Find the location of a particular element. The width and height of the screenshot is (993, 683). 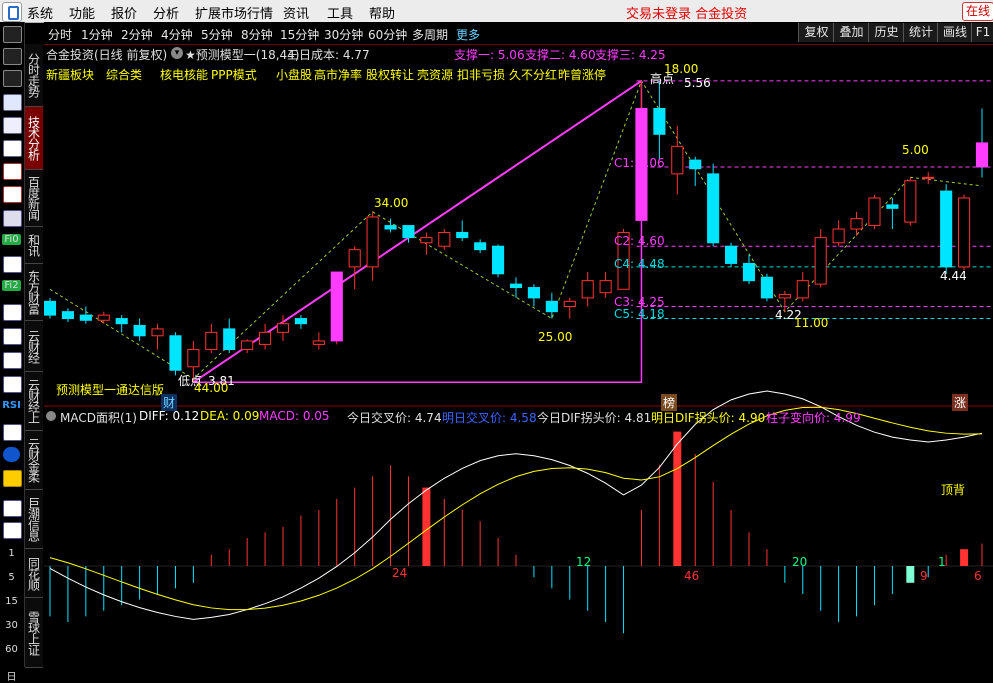

macd-num-6: 6 is located at coordinates (978, 576).